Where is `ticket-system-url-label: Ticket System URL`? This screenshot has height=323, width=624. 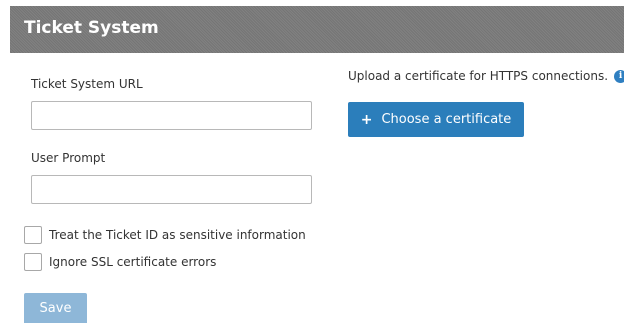 ticket-system-url-label: Ticket System URL is located at coordinates (87, 84).